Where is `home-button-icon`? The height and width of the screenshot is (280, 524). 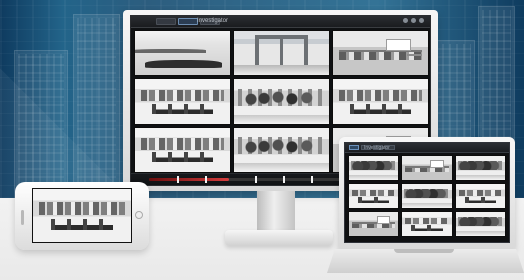
home-button-icon is located at coordinates (139, 215).